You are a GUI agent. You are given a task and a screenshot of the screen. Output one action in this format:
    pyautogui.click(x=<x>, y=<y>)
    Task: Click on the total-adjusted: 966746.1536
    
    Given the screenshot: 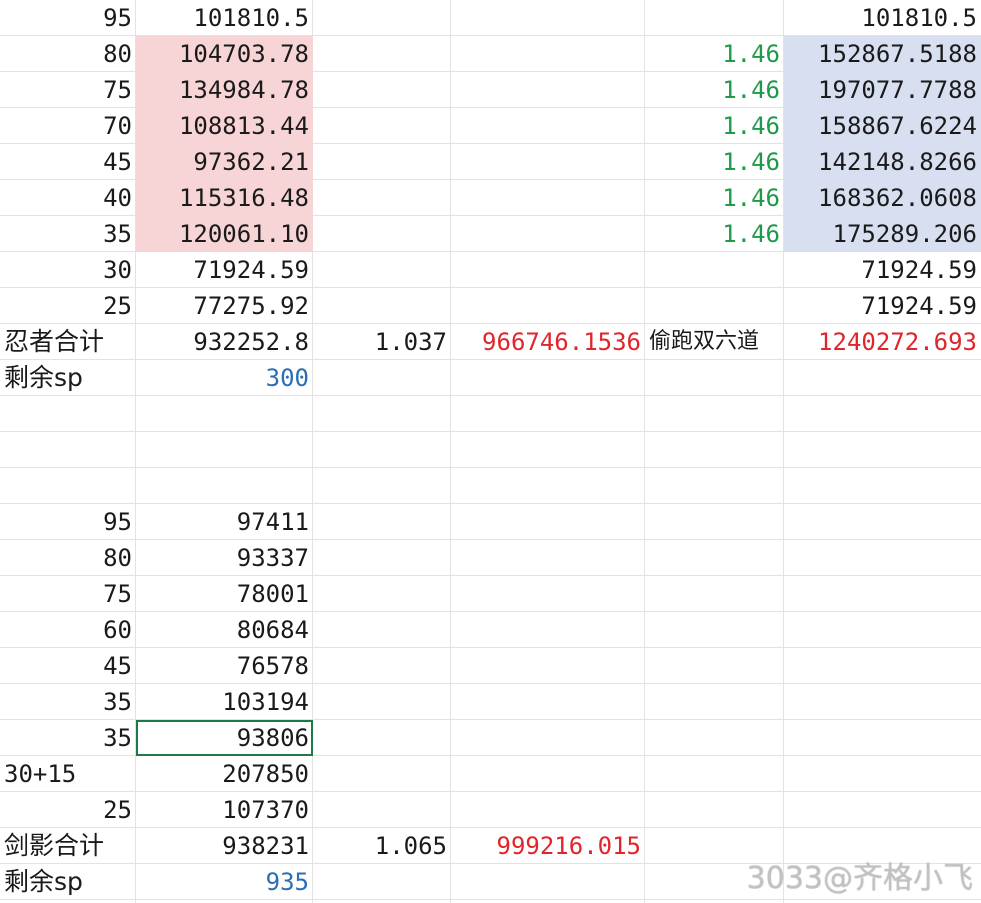 What is the action you would take?
    pyautogui.click(x=548, y=342)
    